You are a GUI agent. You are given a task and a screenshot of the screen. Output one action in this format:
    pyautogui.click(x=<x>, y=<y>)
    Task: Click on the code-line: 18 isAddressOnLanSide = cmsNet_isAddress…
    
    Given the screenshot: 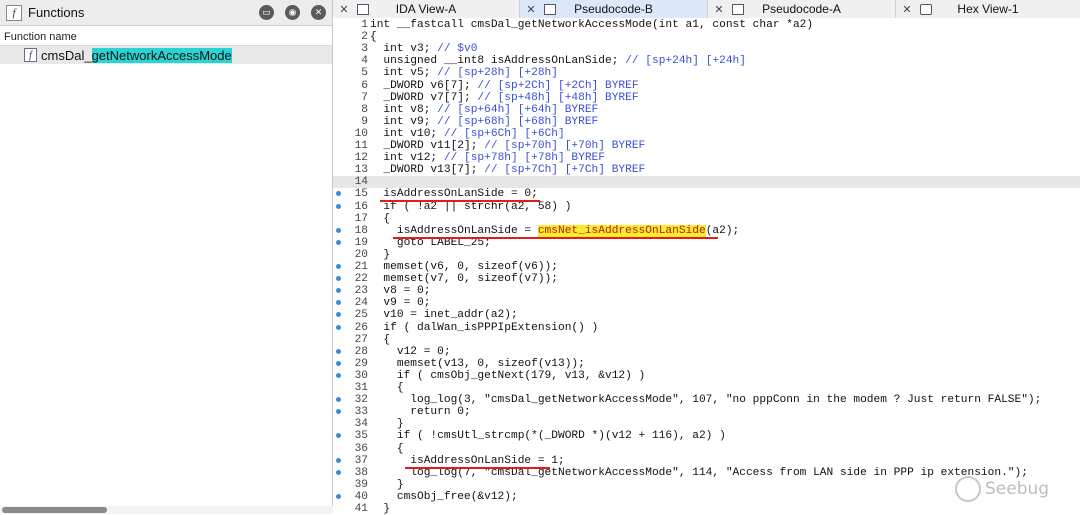 What is the action you would take?
    pyautogui.click(x=706, y=230)
    